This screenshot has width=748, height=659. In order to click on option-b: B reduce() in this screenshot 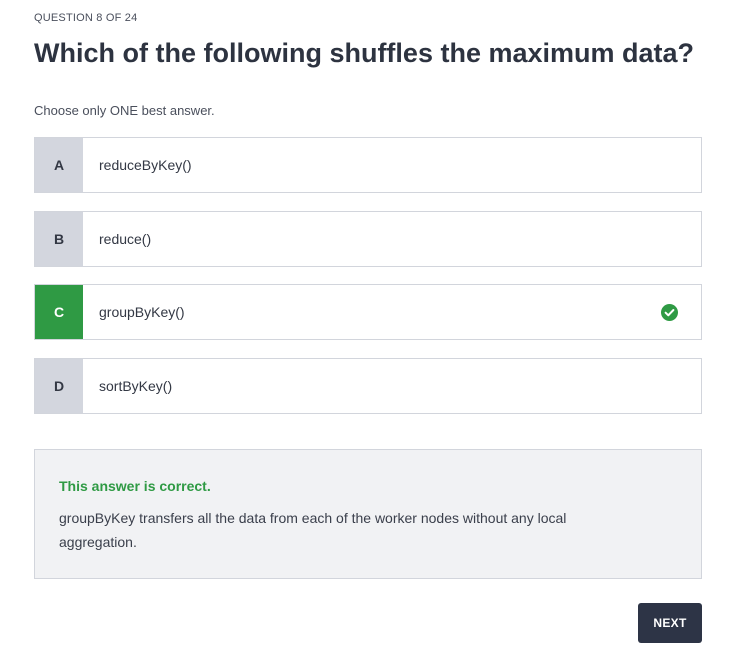, I will do `click(368, 239)`.